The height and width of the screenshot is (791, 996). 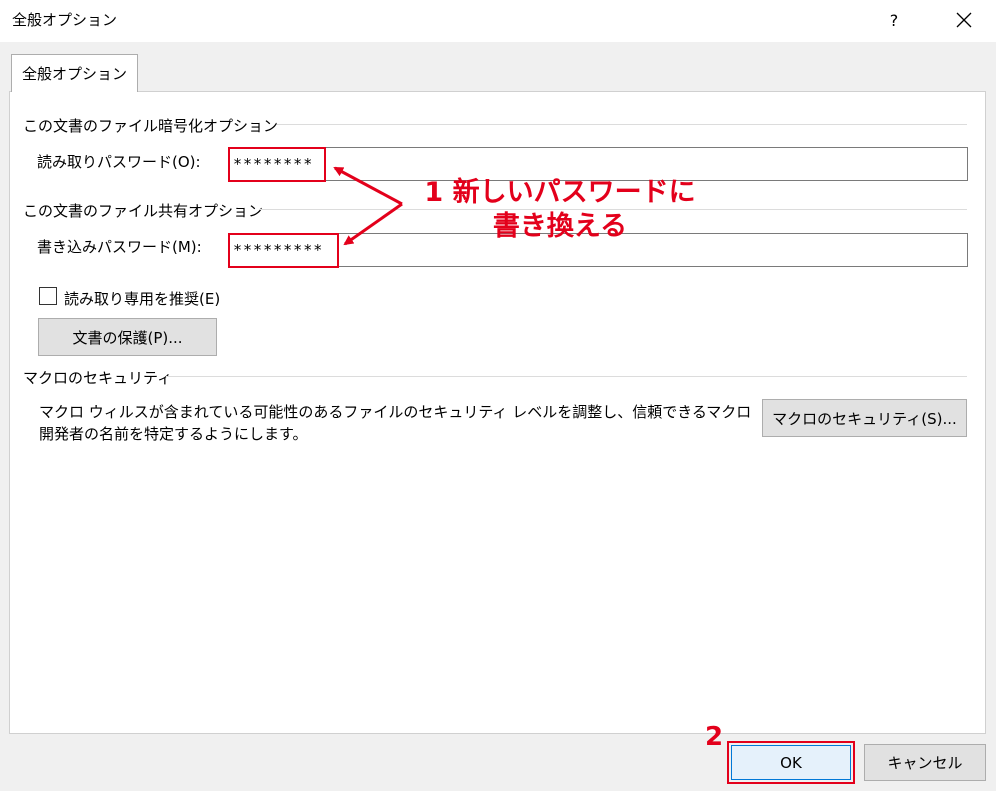 I want to click on annotation-step2: 2, so click(x=714, y=737).